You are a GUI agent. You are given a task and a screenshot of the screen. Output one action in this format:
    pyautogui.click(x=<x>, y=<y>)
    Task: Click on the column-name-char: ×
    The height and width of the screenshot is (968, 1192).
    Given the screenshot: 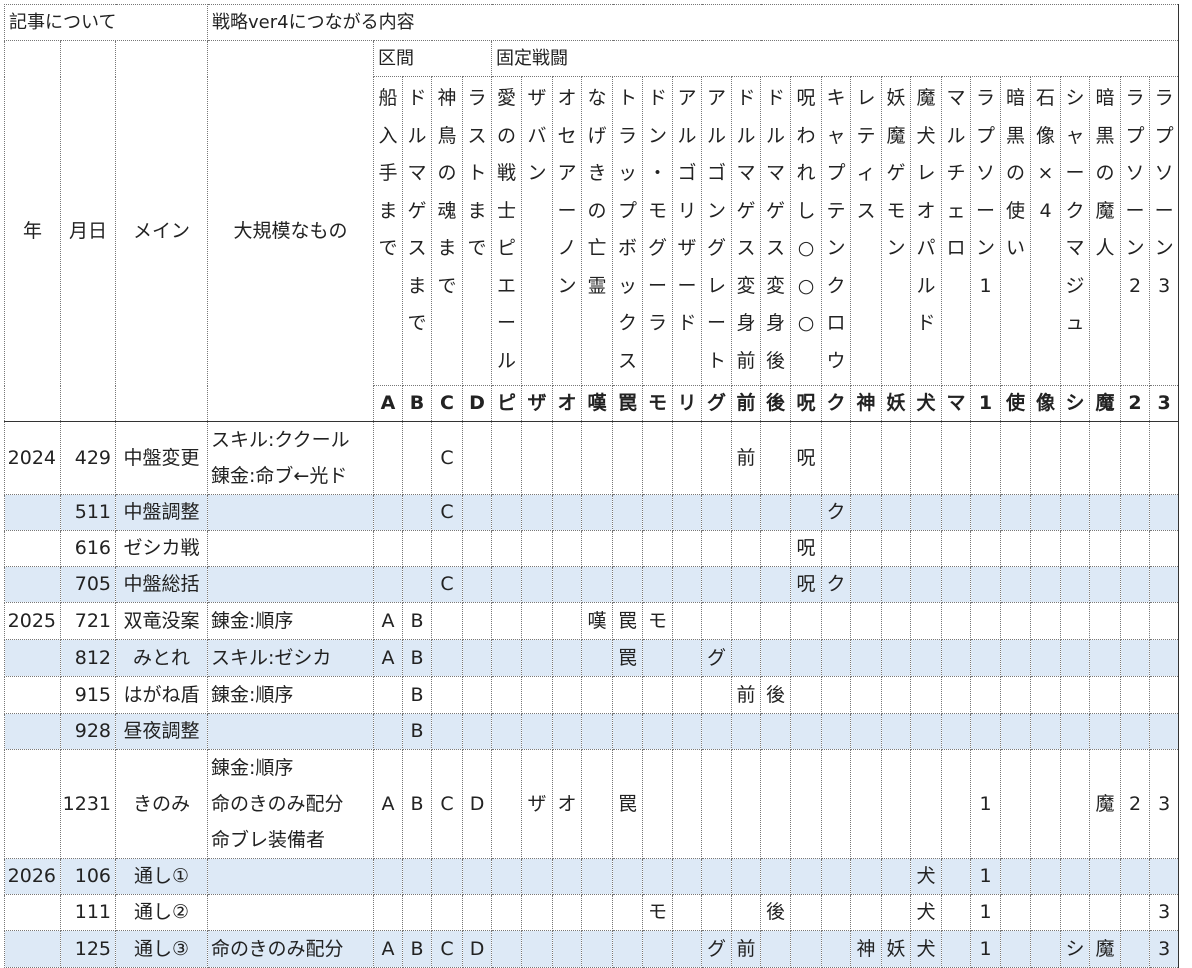 What is the action you would take?
    pyautogui.click(x=1045, y=173)
    